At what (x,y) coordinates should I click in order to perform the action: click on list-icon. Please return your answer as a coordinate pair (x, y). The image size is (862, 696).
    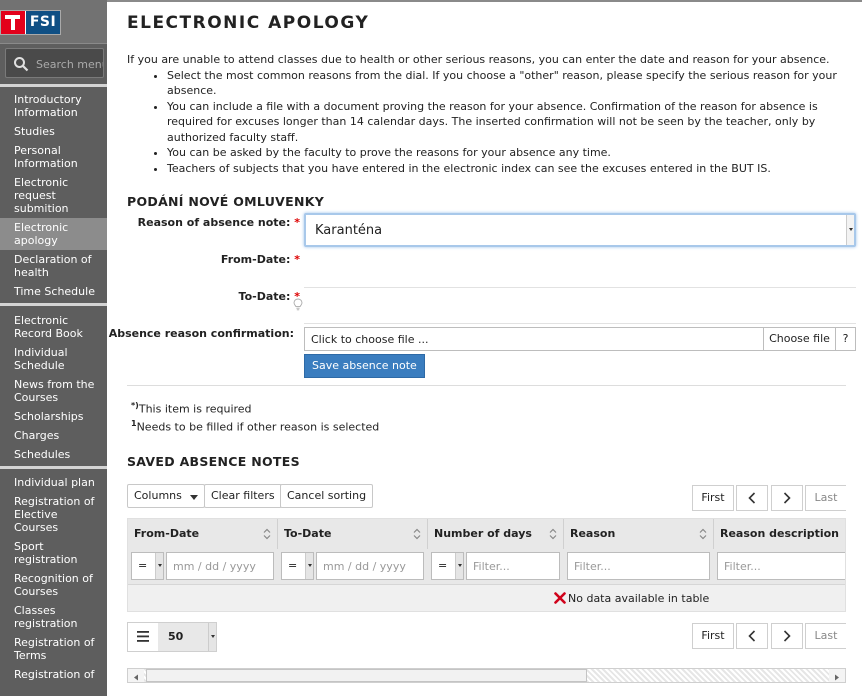
    Looking at the image, I should click on (143, 636).